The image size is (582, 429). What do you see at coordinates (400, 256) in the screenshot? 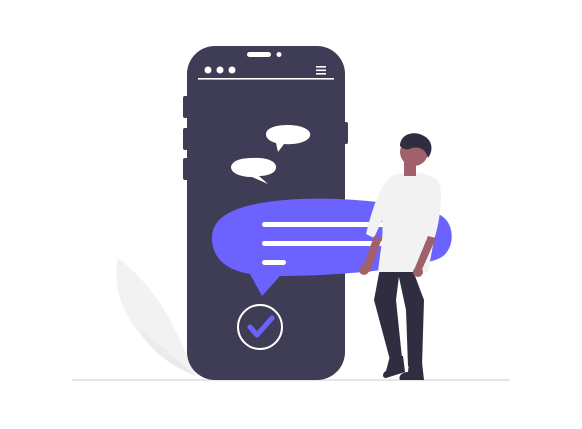
I see `person-figure` at bounding box center [400, 256].